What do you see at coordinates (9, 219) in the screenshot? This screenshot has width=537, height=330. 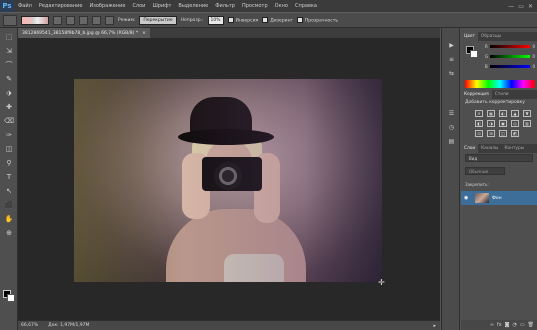 I see `dodge-tool-icon: ✋` at bounding box center [9, 219].